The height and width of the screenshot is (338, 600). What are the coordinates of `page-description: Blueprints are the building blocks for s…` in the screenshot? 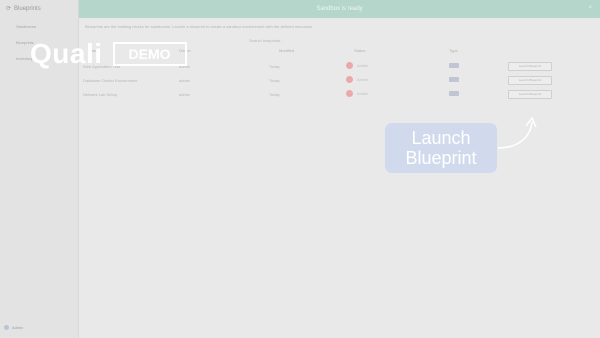 It's located at (199, 26).